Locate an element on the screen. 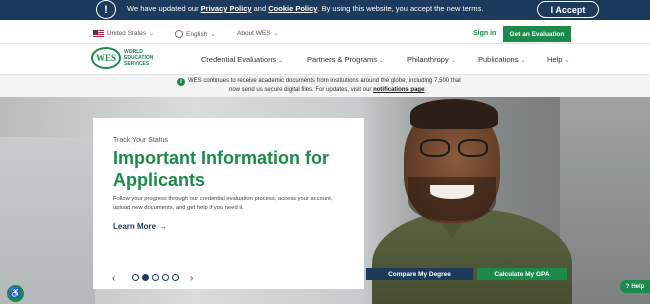  nav-help: Help ⌄ is located at coordinates (558, 59).